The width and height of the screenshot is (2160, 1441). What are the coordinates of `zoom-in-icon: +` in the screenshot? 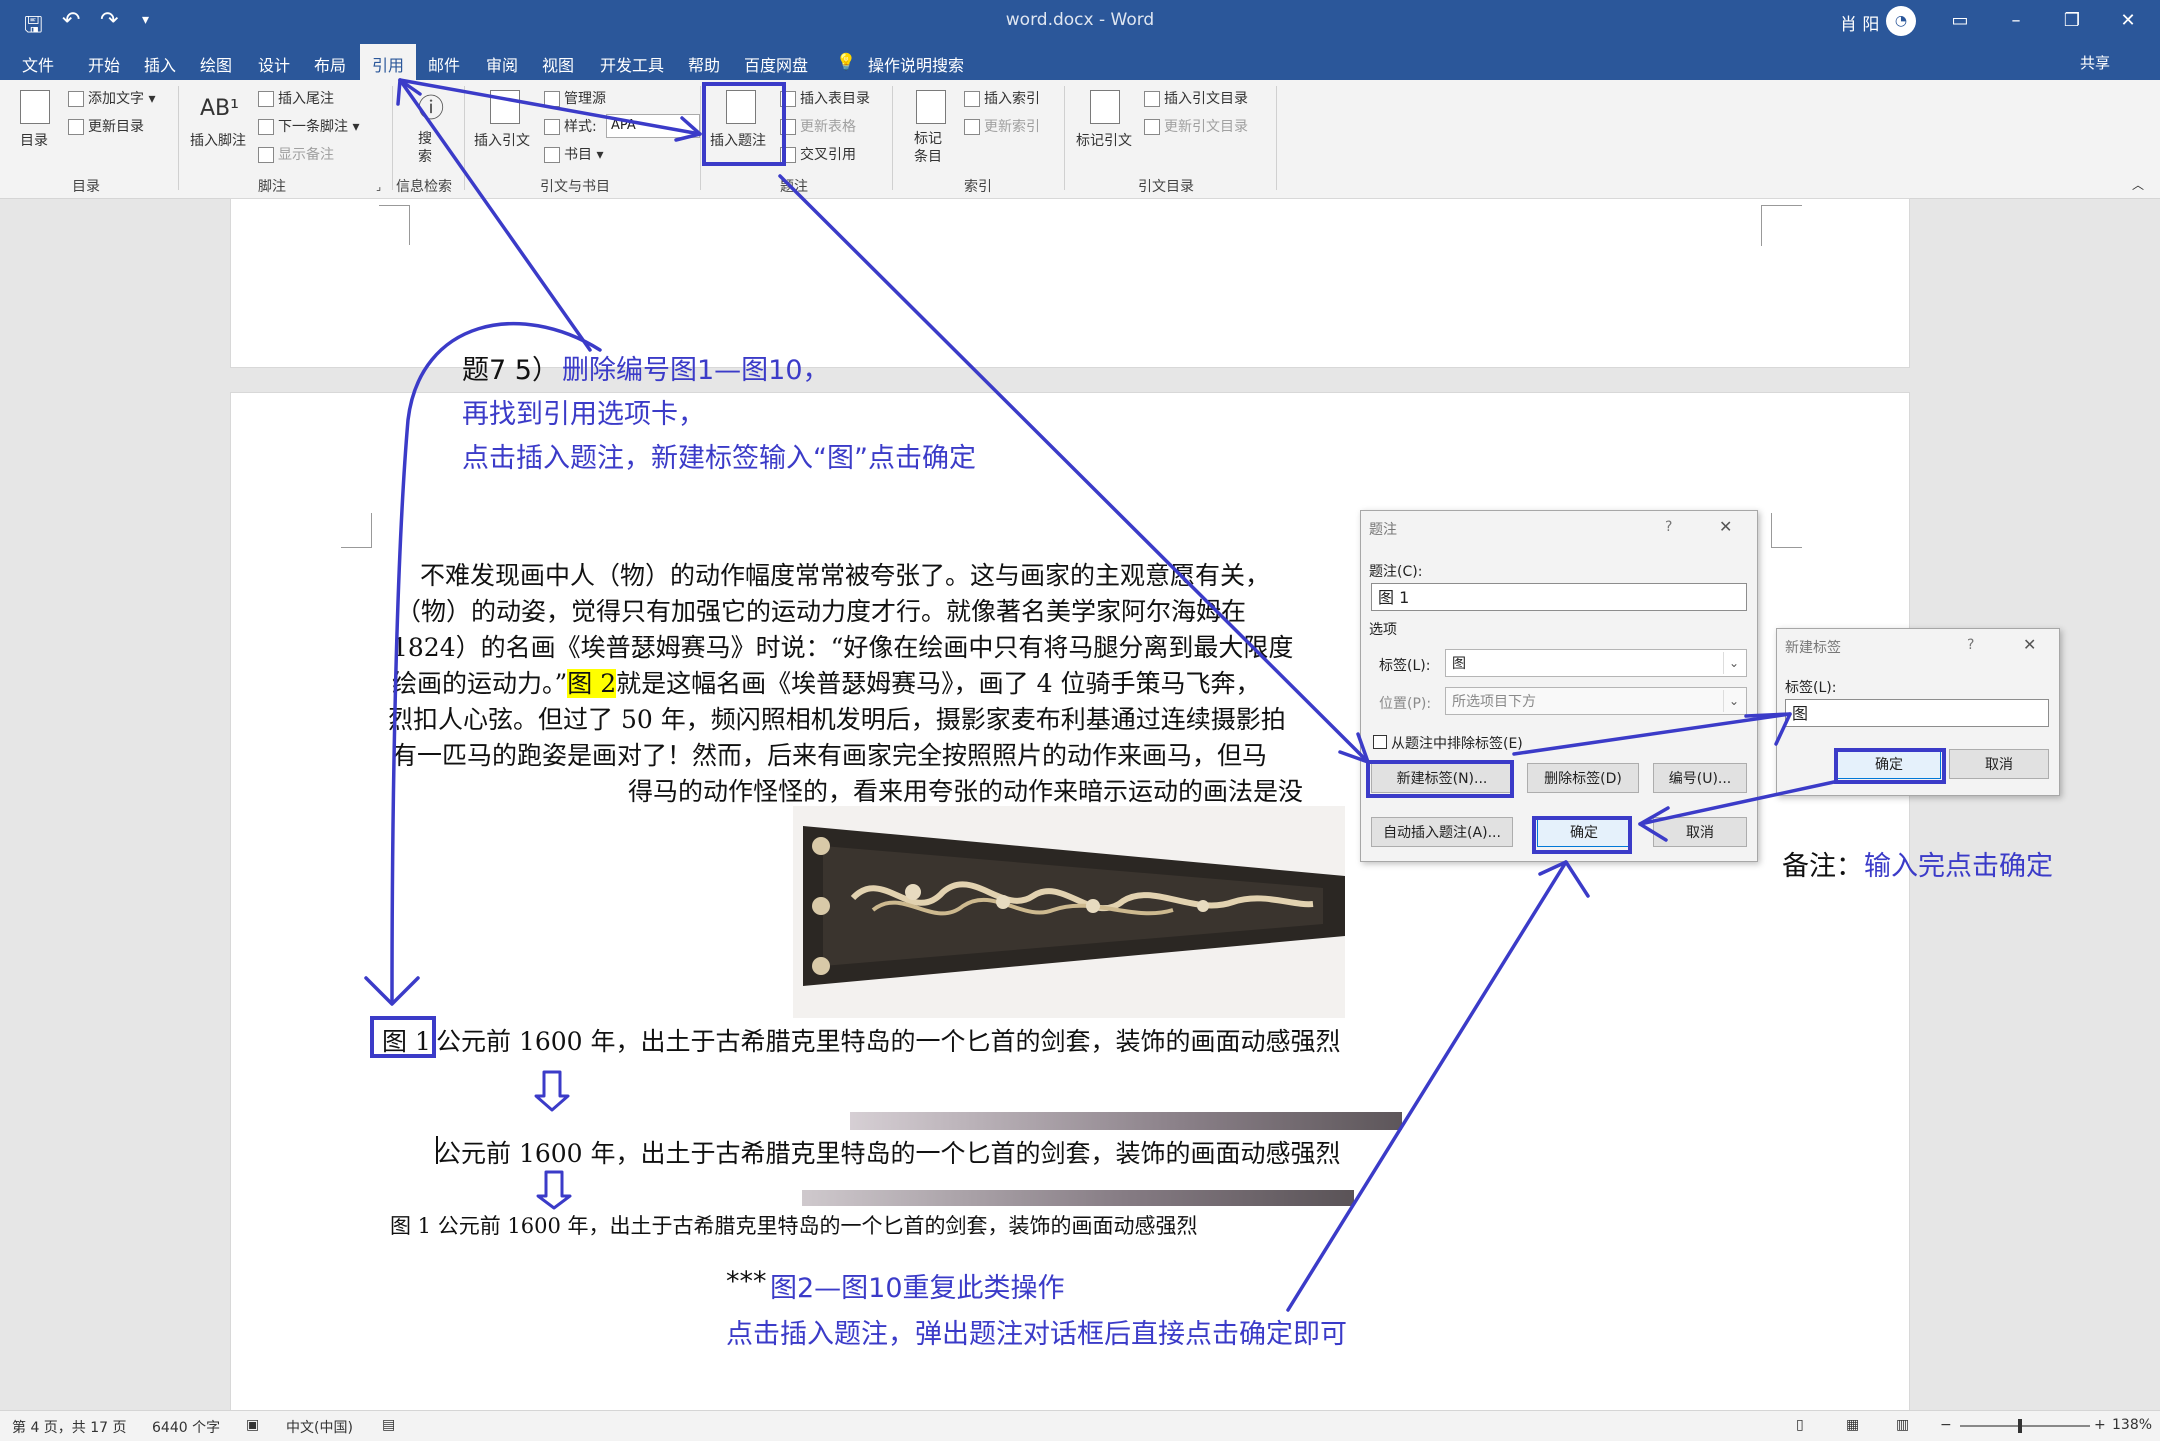 It's located at (2100, 1425).